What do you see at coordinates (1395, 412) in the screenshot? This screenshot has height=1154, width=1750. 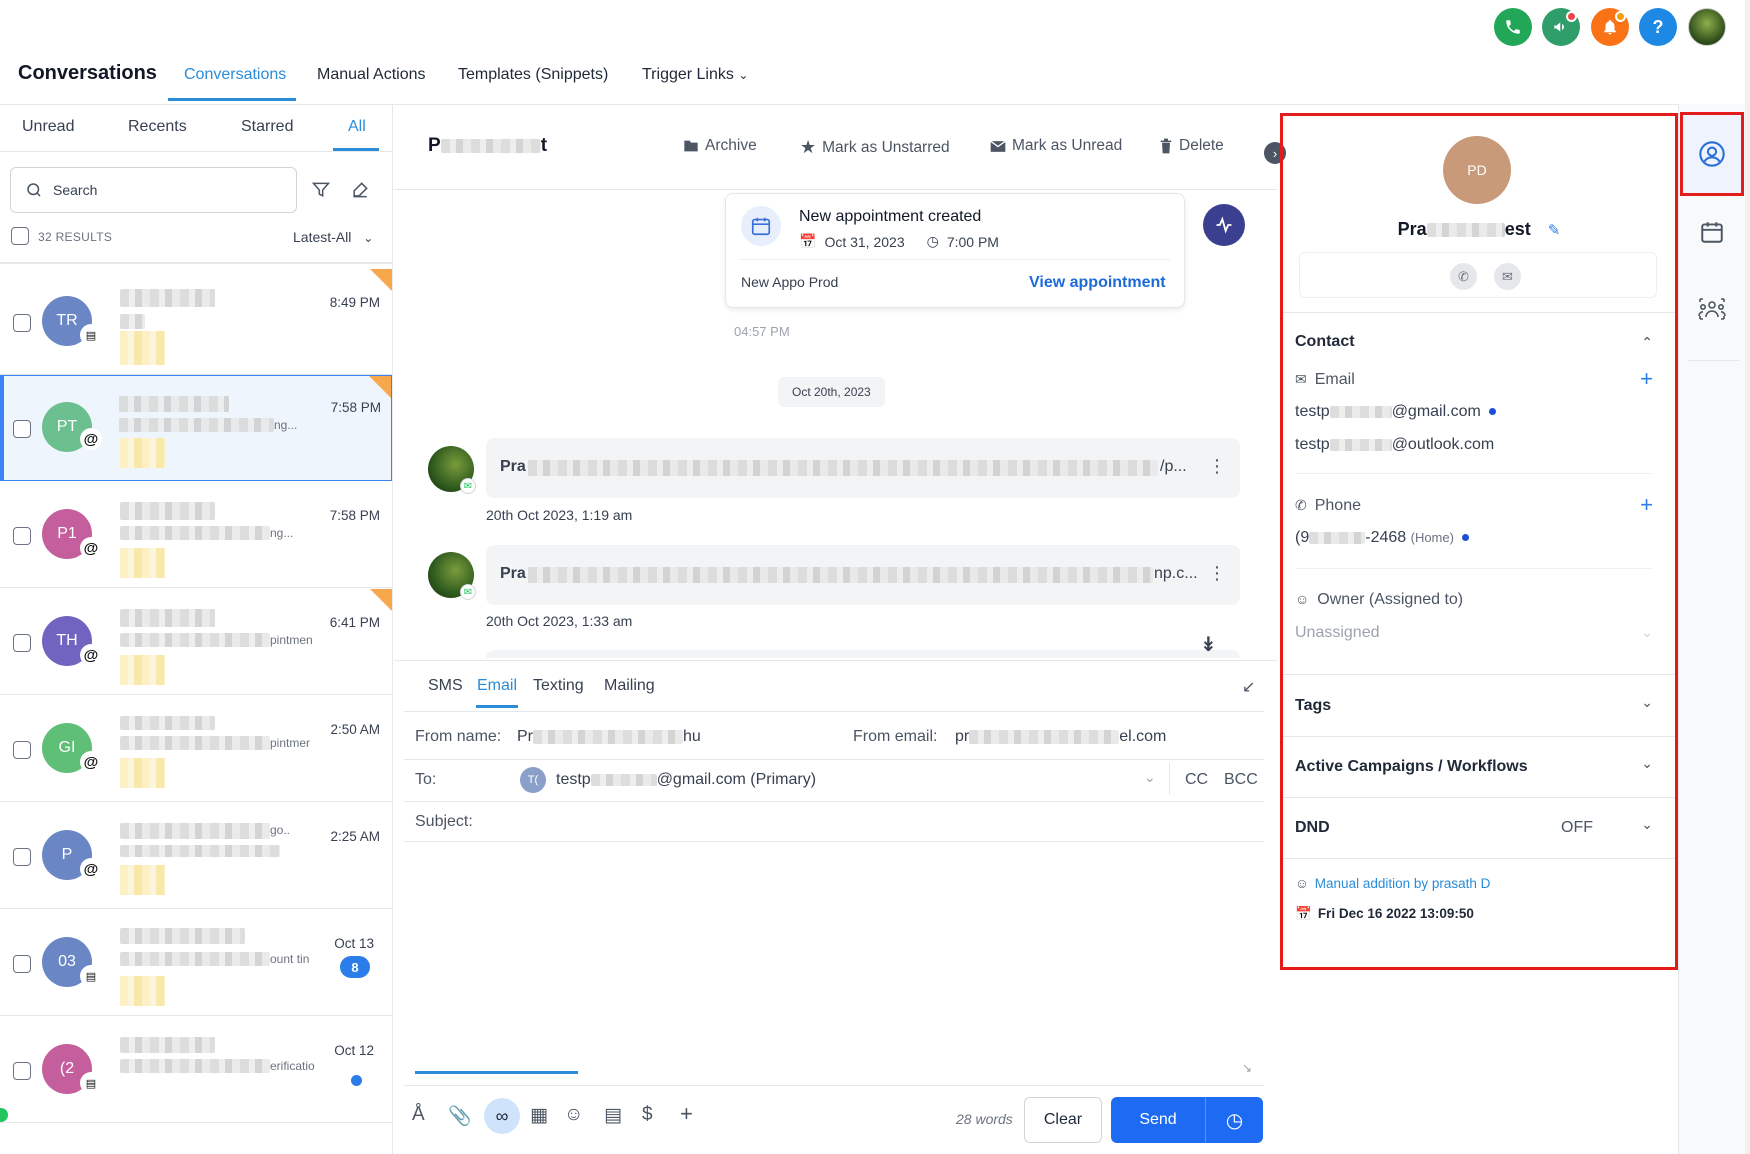 I see `email-primary: testp @gmail.com` at bounding box center [1395, 412].